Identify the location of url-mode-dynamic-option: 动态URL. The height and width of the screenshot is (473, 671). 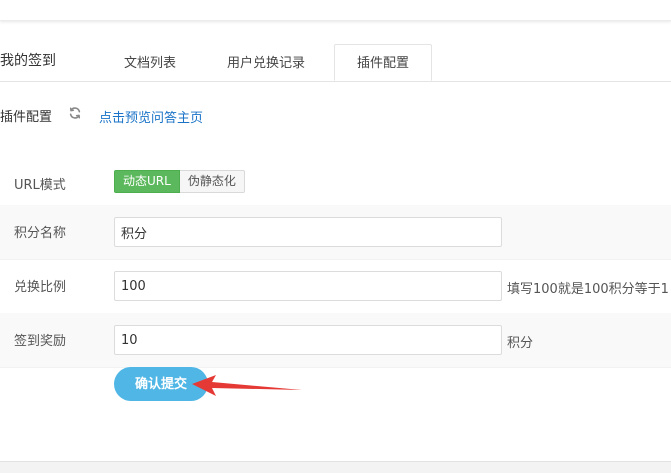
(147, 181).